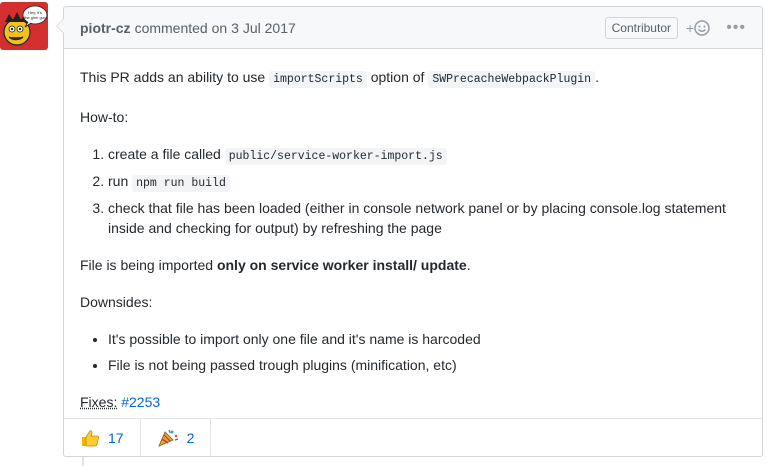  I want to click on import-text: File is being imported, so click(148, 265).